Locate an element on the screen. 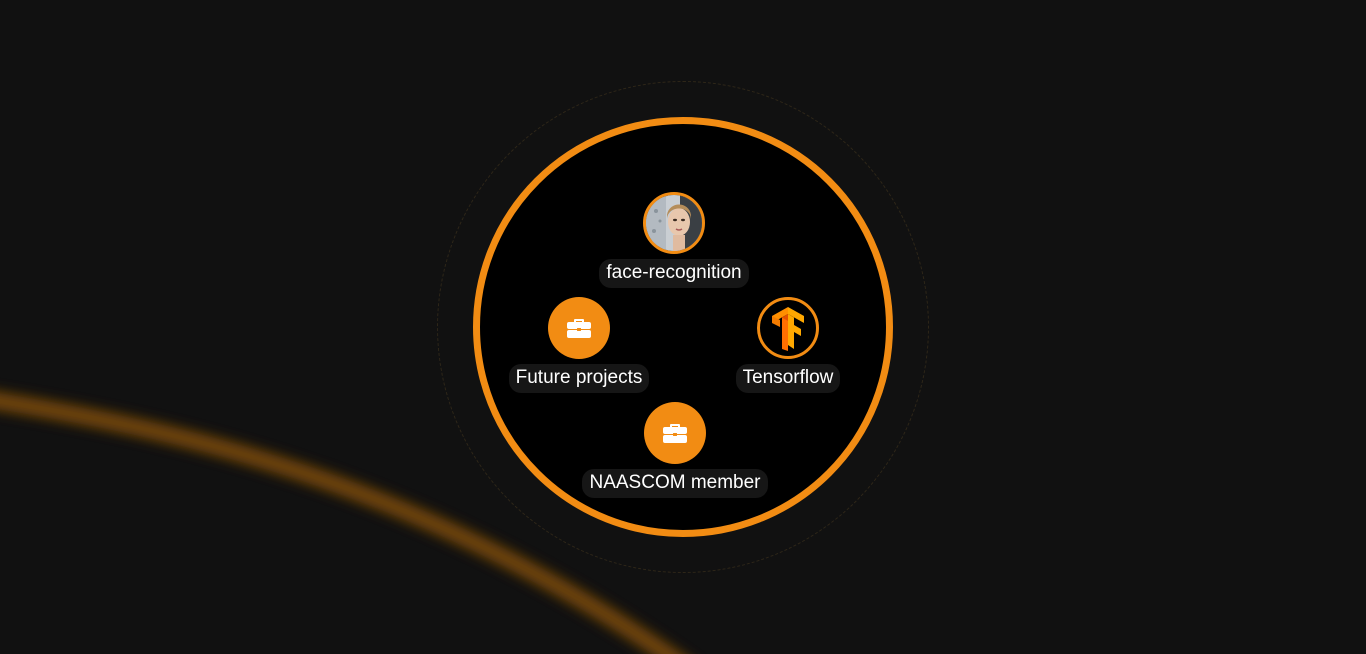 This screenshot has height=654, width=1366. node-tensorflow: Tensorflow is located at coordinates (788, 345).